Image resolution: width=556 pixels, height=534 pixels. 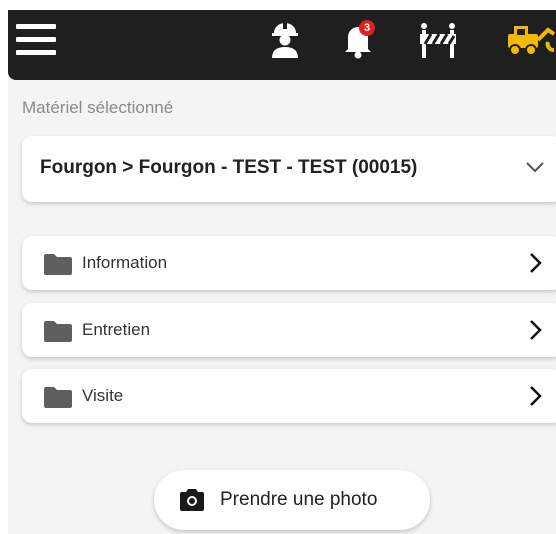 I want to click on menu-icon, so click(x=36, y=40).